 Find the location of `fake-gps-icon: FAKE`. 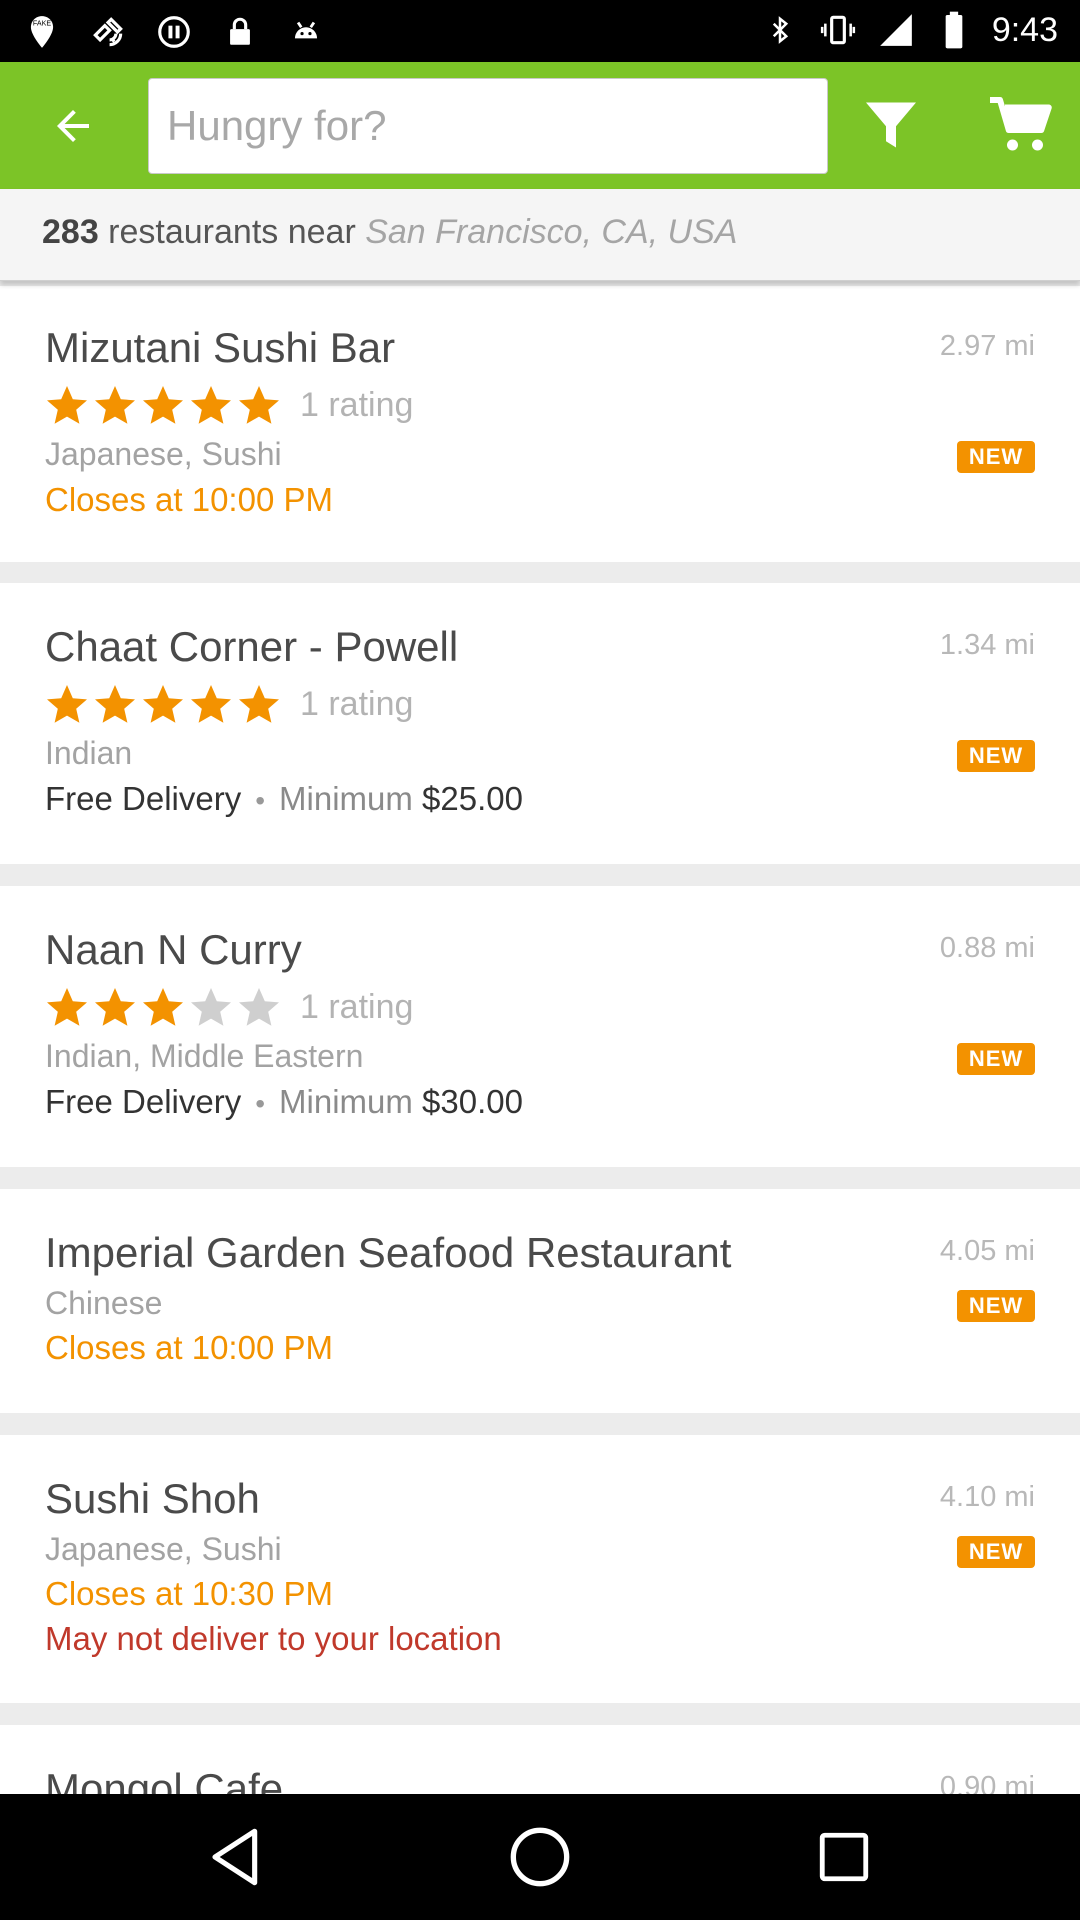

fake-gps-icon: FAKE is located at coordinates (42, 32).